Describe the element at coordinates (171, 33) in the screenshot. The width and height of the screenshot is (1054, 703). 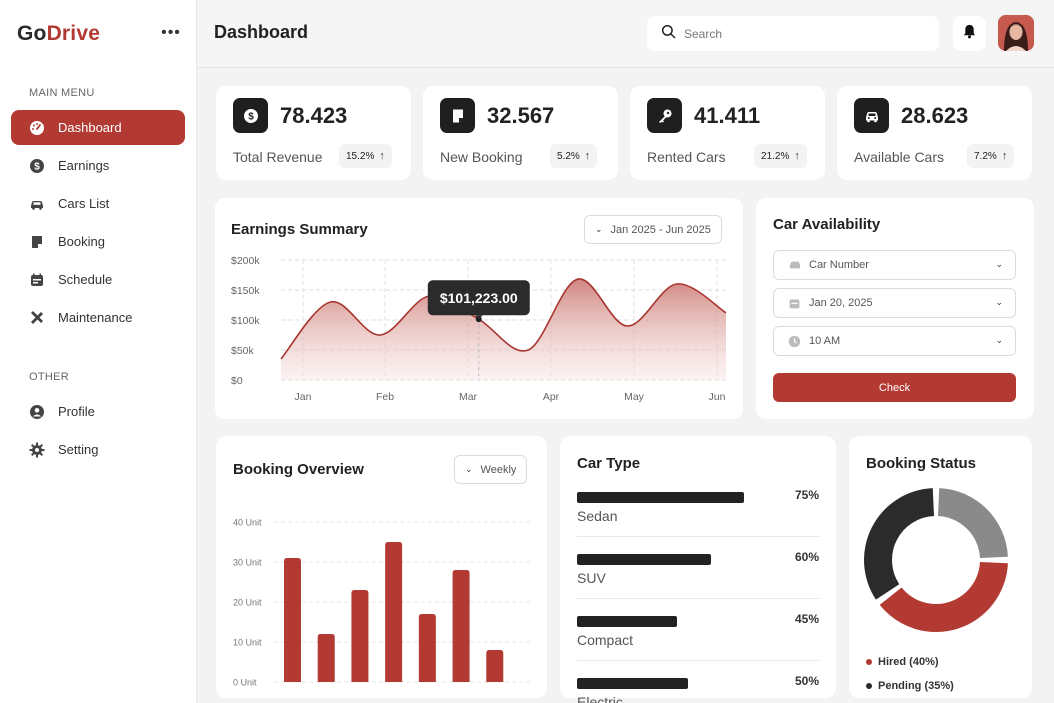
I see `more-horizontal-icon: •••` at that location.